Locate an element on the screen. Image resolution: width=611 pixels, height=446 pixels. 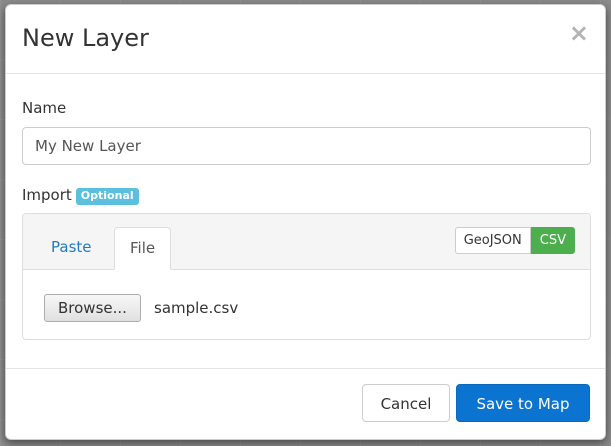
layer-name-input is located at coordinates (306, 146).